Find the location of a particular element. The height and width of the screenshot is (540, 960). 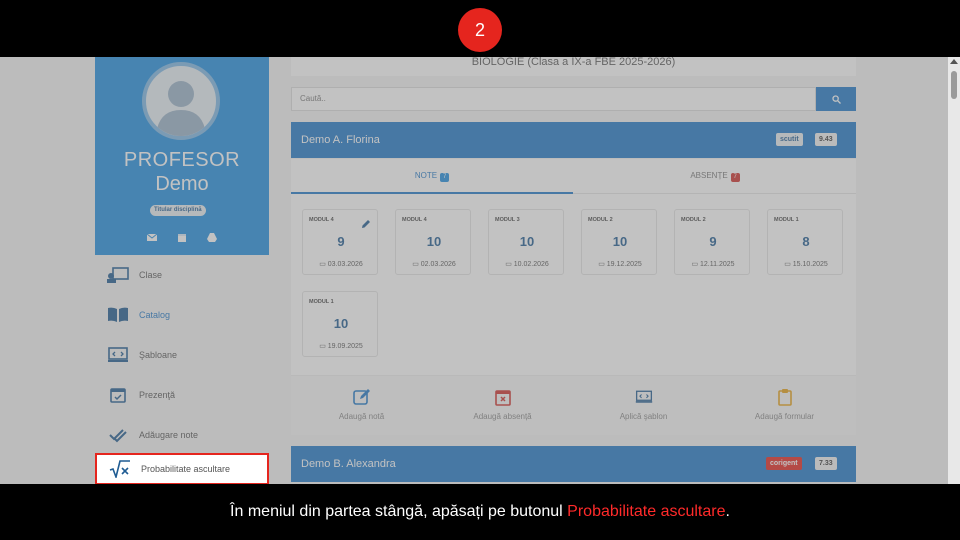

menu-item-catalog: Catalog is located at coordinates (182, 315).